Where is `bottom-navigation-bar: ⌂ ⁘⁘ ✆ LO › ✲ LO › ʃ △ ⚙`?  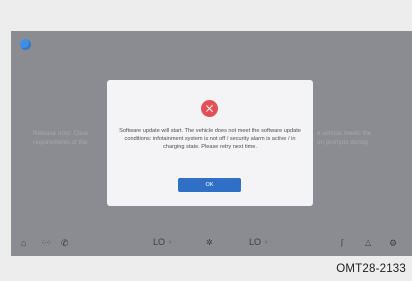
bottom-navigation-bar: ⌂ ⁘⁘ ✆ LO › ✲ LO › ʃ △ ⚙ is located at coordinates (211, 243).